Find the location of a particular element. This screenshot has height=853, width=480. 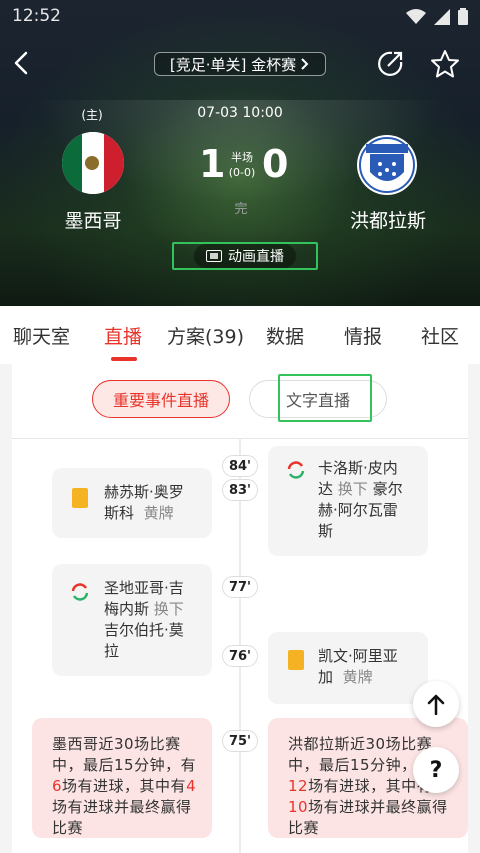

event-text: 圣地亚哥·吉 梅内斯 换下 吉尔伯托·莫 拉 is located at coordinates (144, 620).